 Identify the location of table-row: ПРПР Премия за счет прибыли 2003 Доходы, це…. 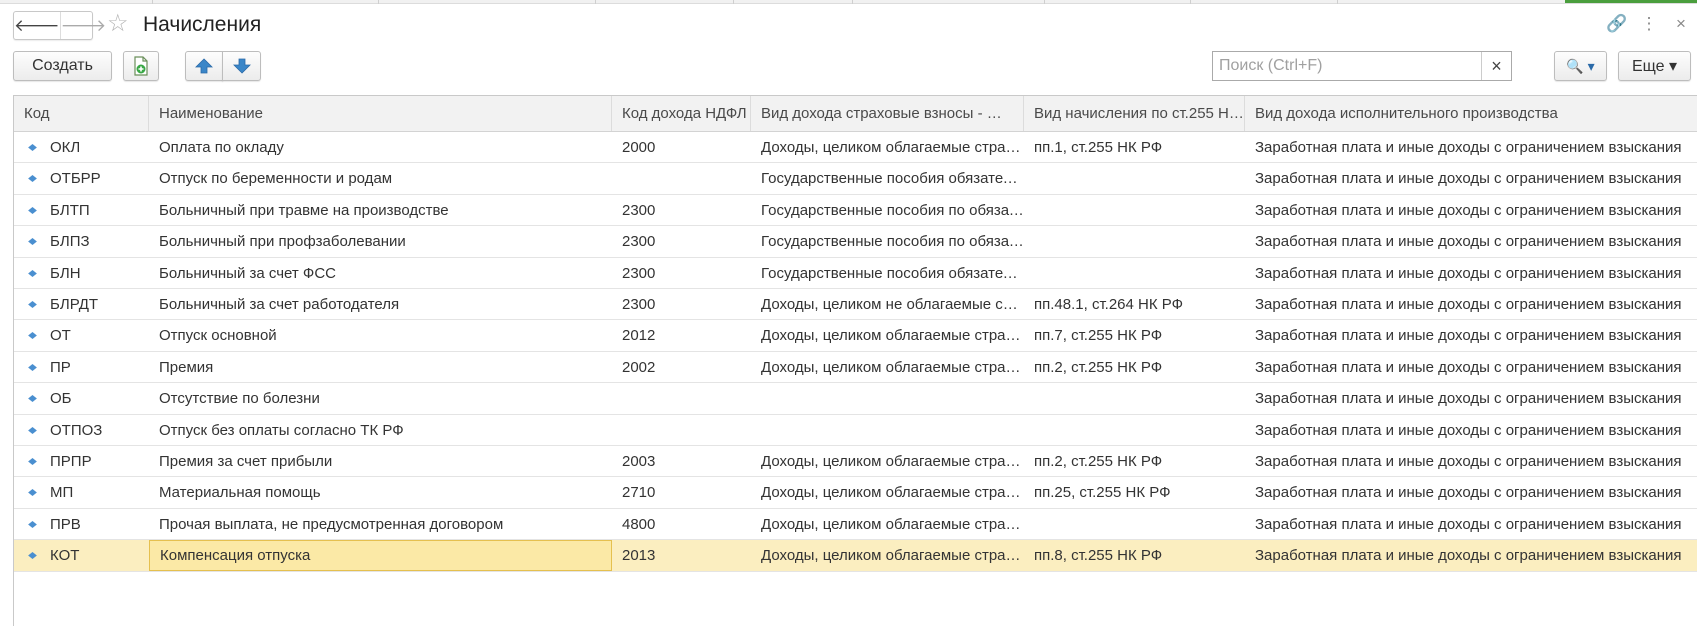
(855, 462).